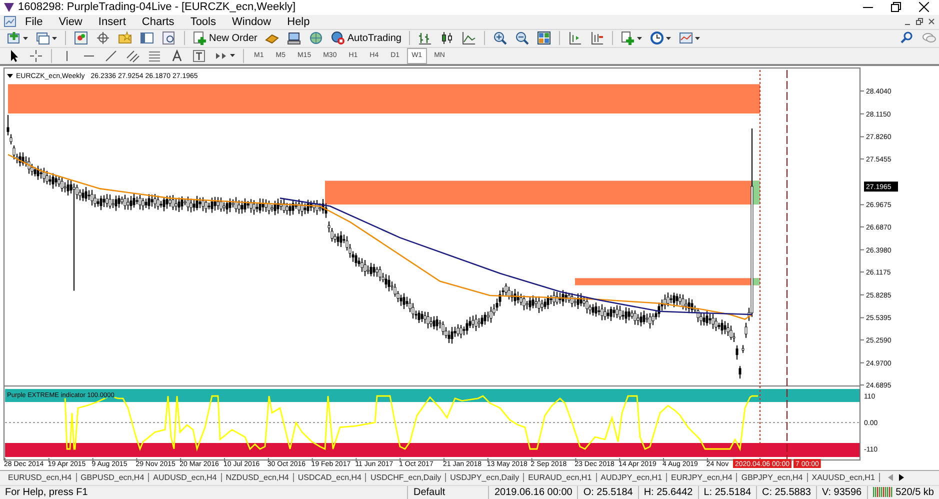  What do you see at coordinates (294, 38) in the screenshot?
I see `monitor-icon` at bounding box center [294, 38].